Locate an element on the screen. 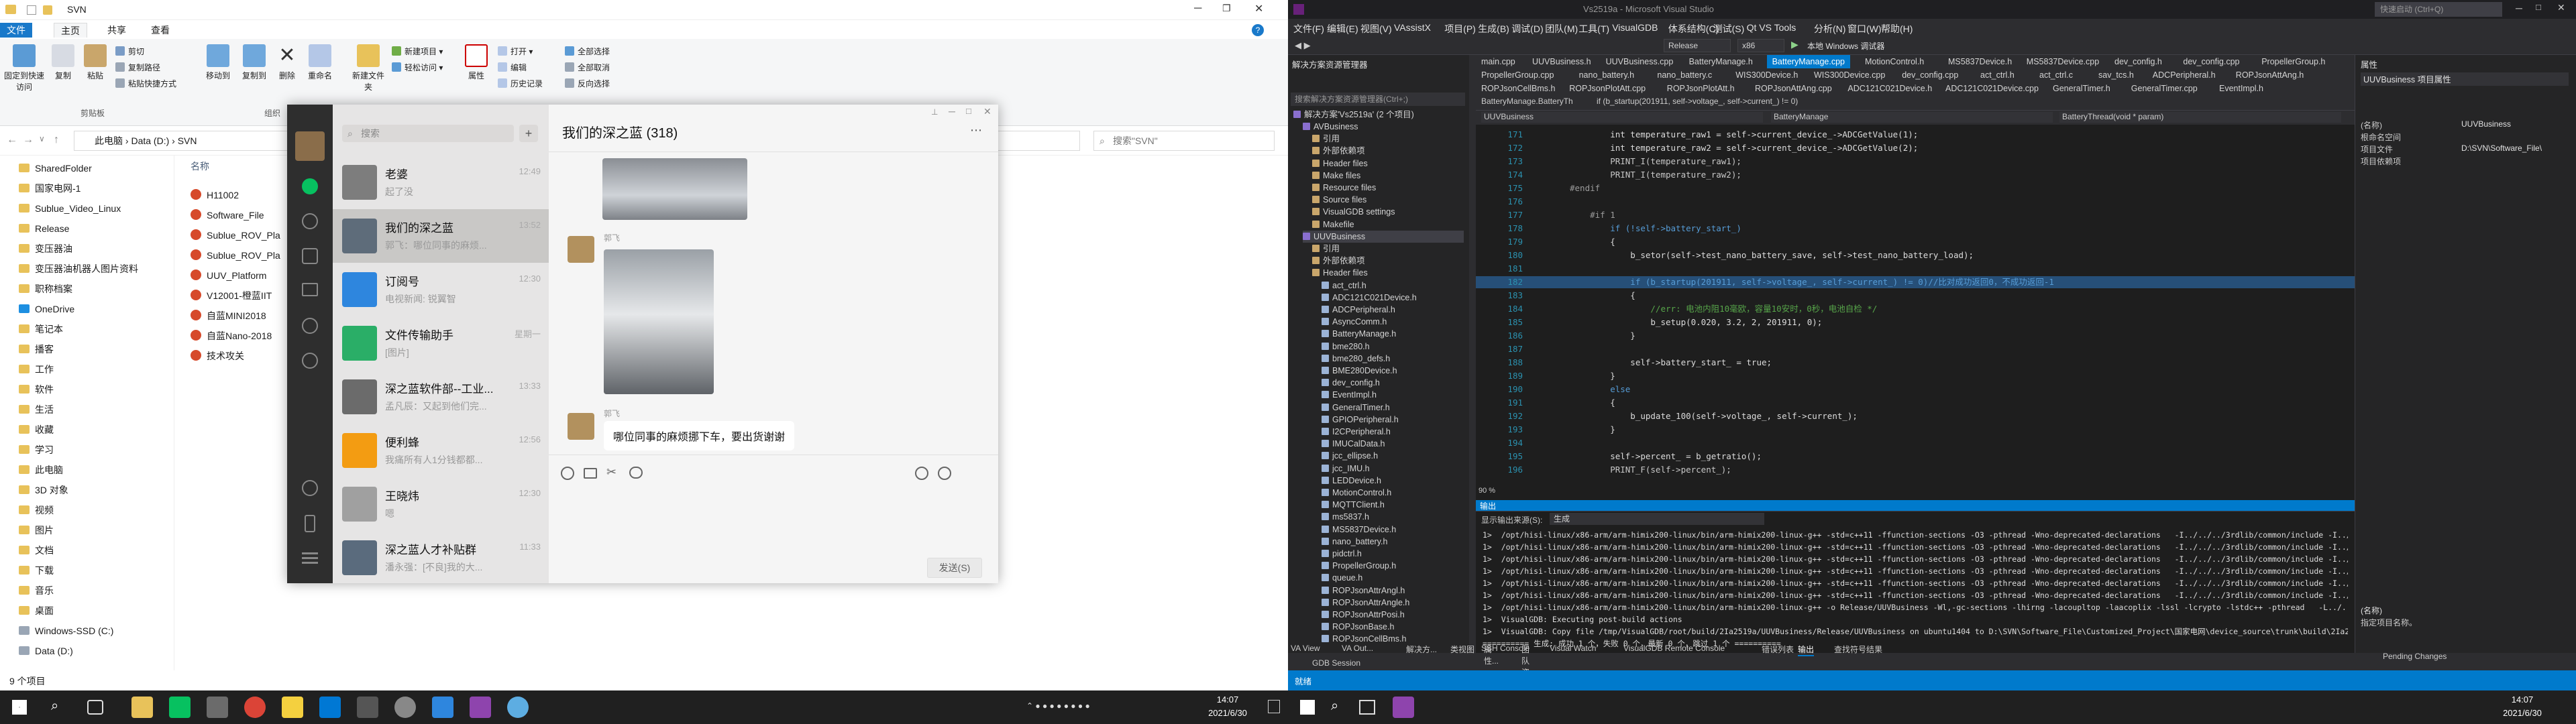 This screenshot has width=2576, height=724. solution-tree-item: Make files is located at coordinates (1336, 176).